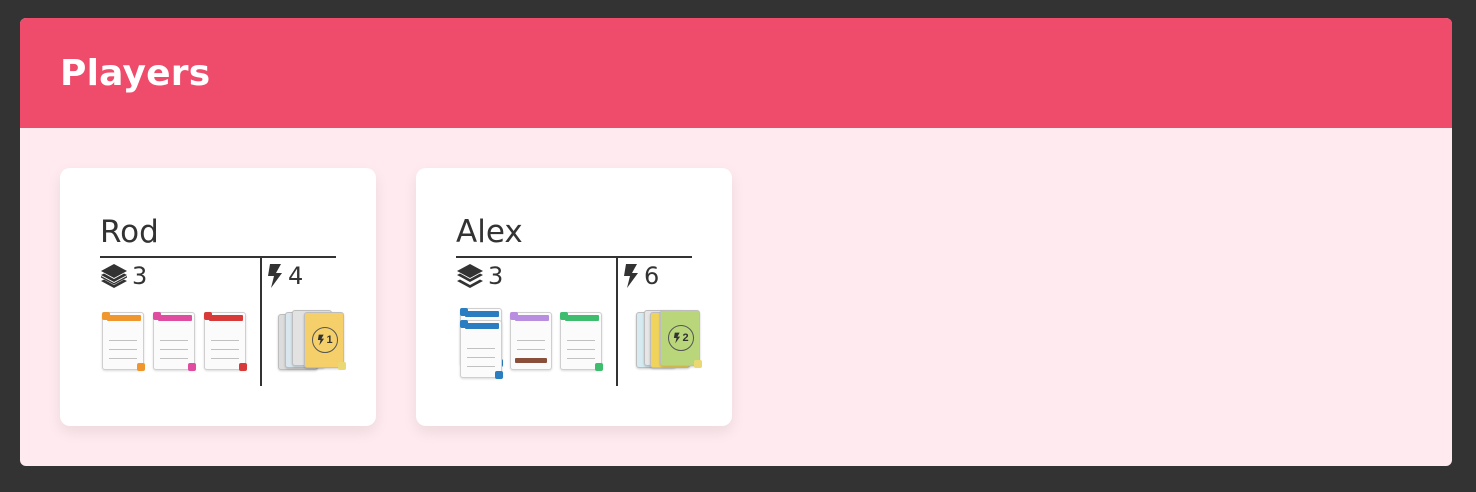  What do you see at coordinates (284, 276) in the screenshot?
I see `energy-stat: 4` at bounding box center [284, 276].